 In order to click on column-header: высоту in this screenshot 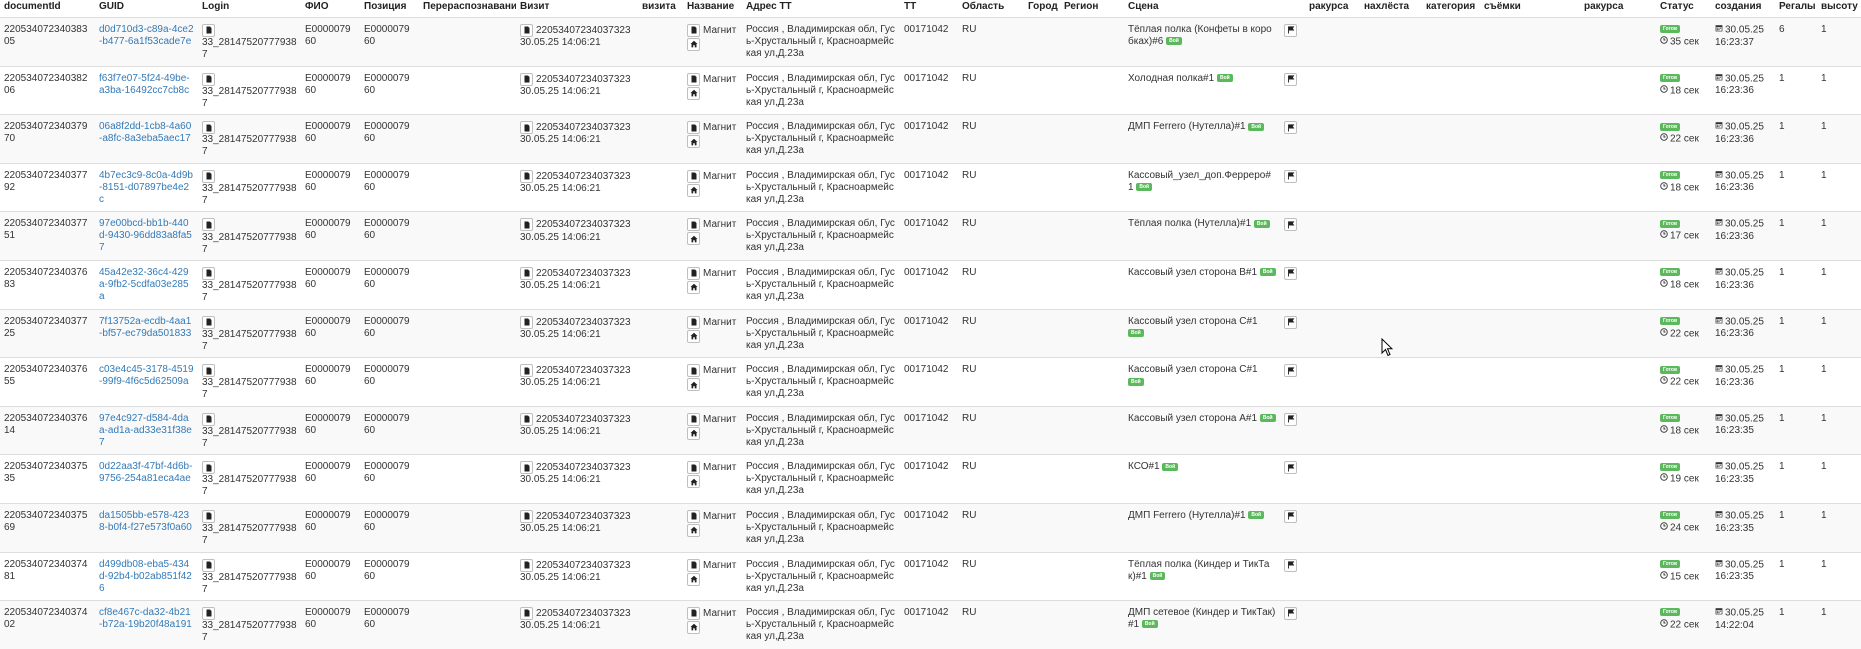, I will do `click(1839, 9)`.